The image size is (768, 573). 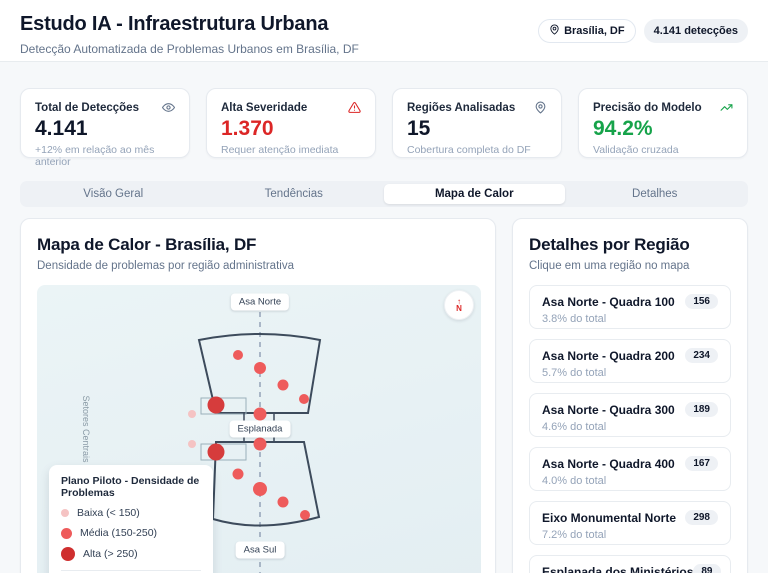 I want to click on stat-sub: Requer atenção imediata, so click(x=280, y=150).